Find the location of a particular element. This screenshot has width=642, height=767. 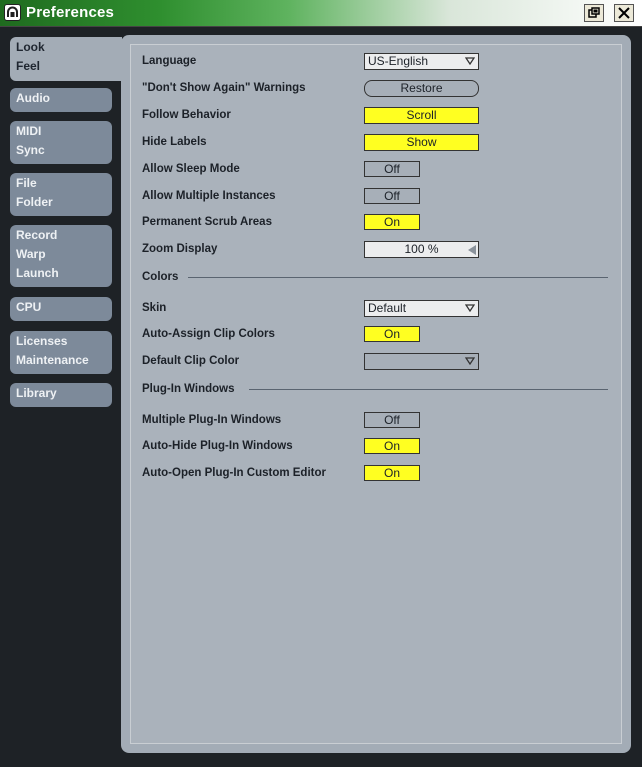

plugin-windows-heading: Plug-In Windows is located at coordinates (188, 389).